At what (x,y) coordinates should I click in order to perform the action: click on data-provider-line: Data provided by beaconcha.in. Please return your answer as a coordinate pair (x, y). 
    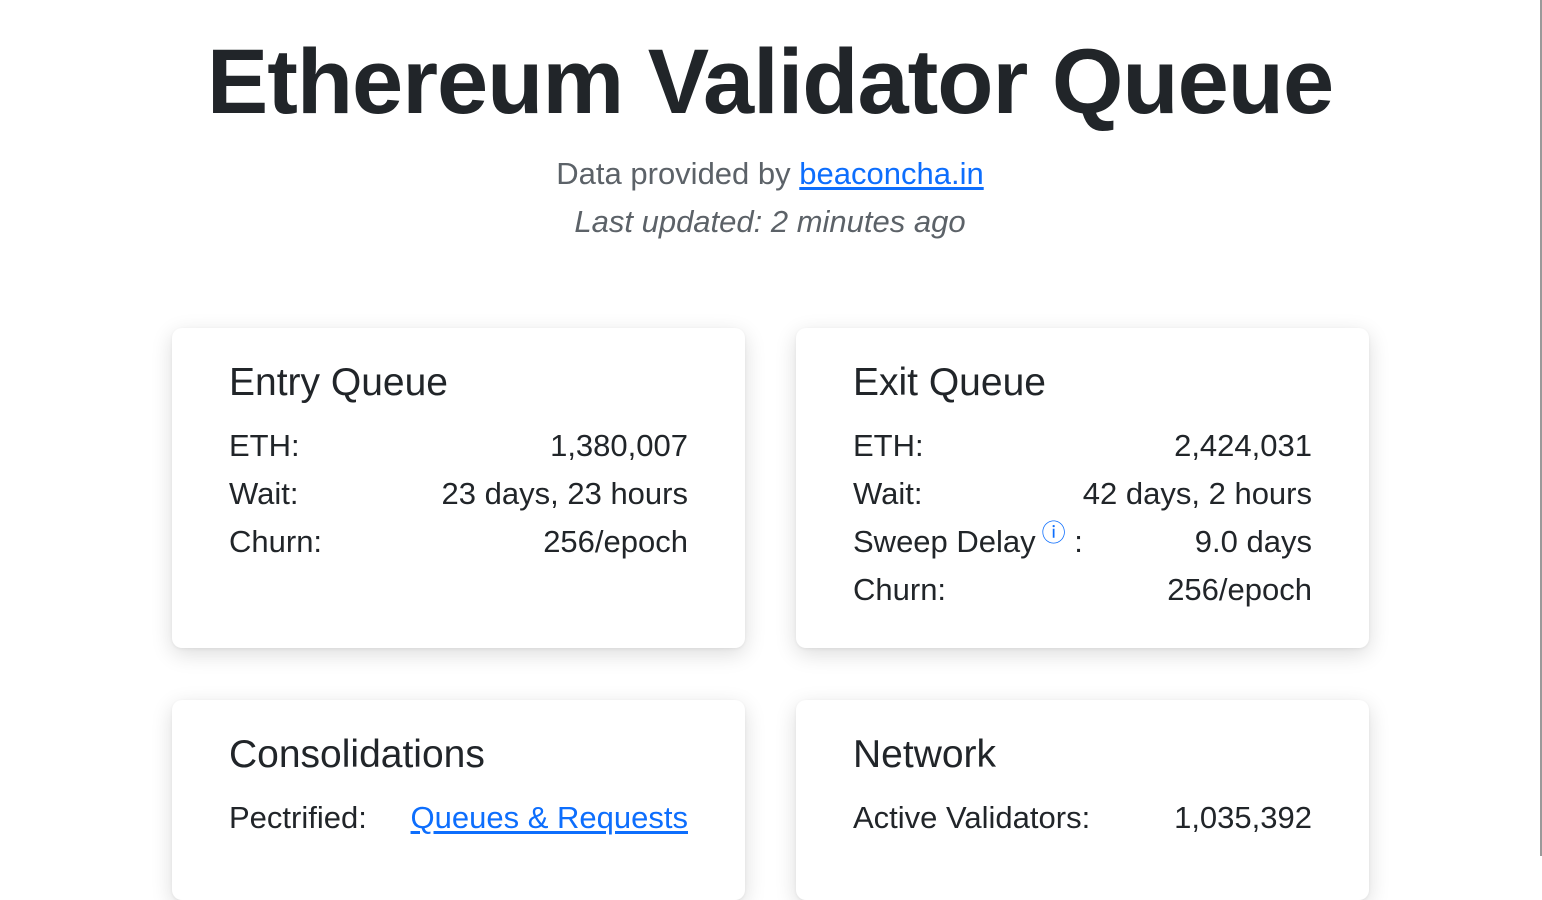
    Looking at the image, I should click on (770, 174).